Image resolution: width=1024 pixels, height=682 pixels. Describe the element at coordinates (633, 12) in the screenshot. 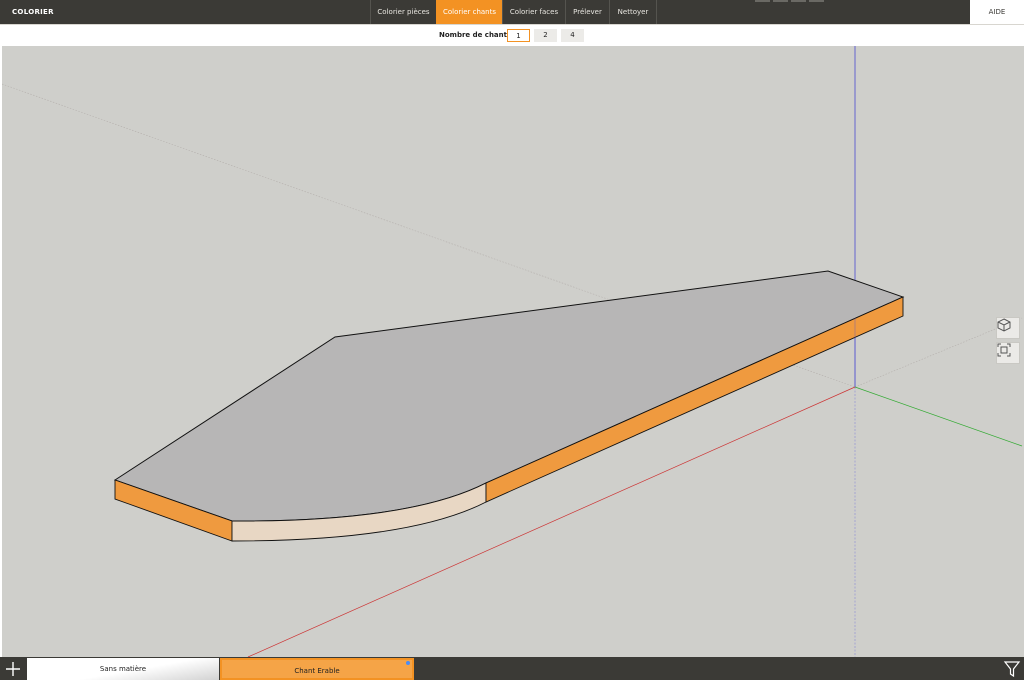

I see `tab-nettoyer: Nettoyer` at that location.